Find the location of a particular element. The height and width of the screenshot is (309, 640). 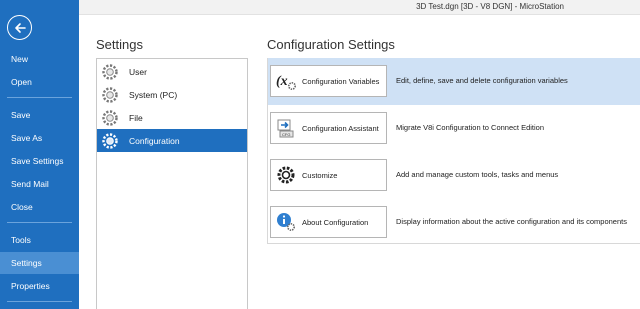

settings-item-label: User is located at coordinates (138, 71).